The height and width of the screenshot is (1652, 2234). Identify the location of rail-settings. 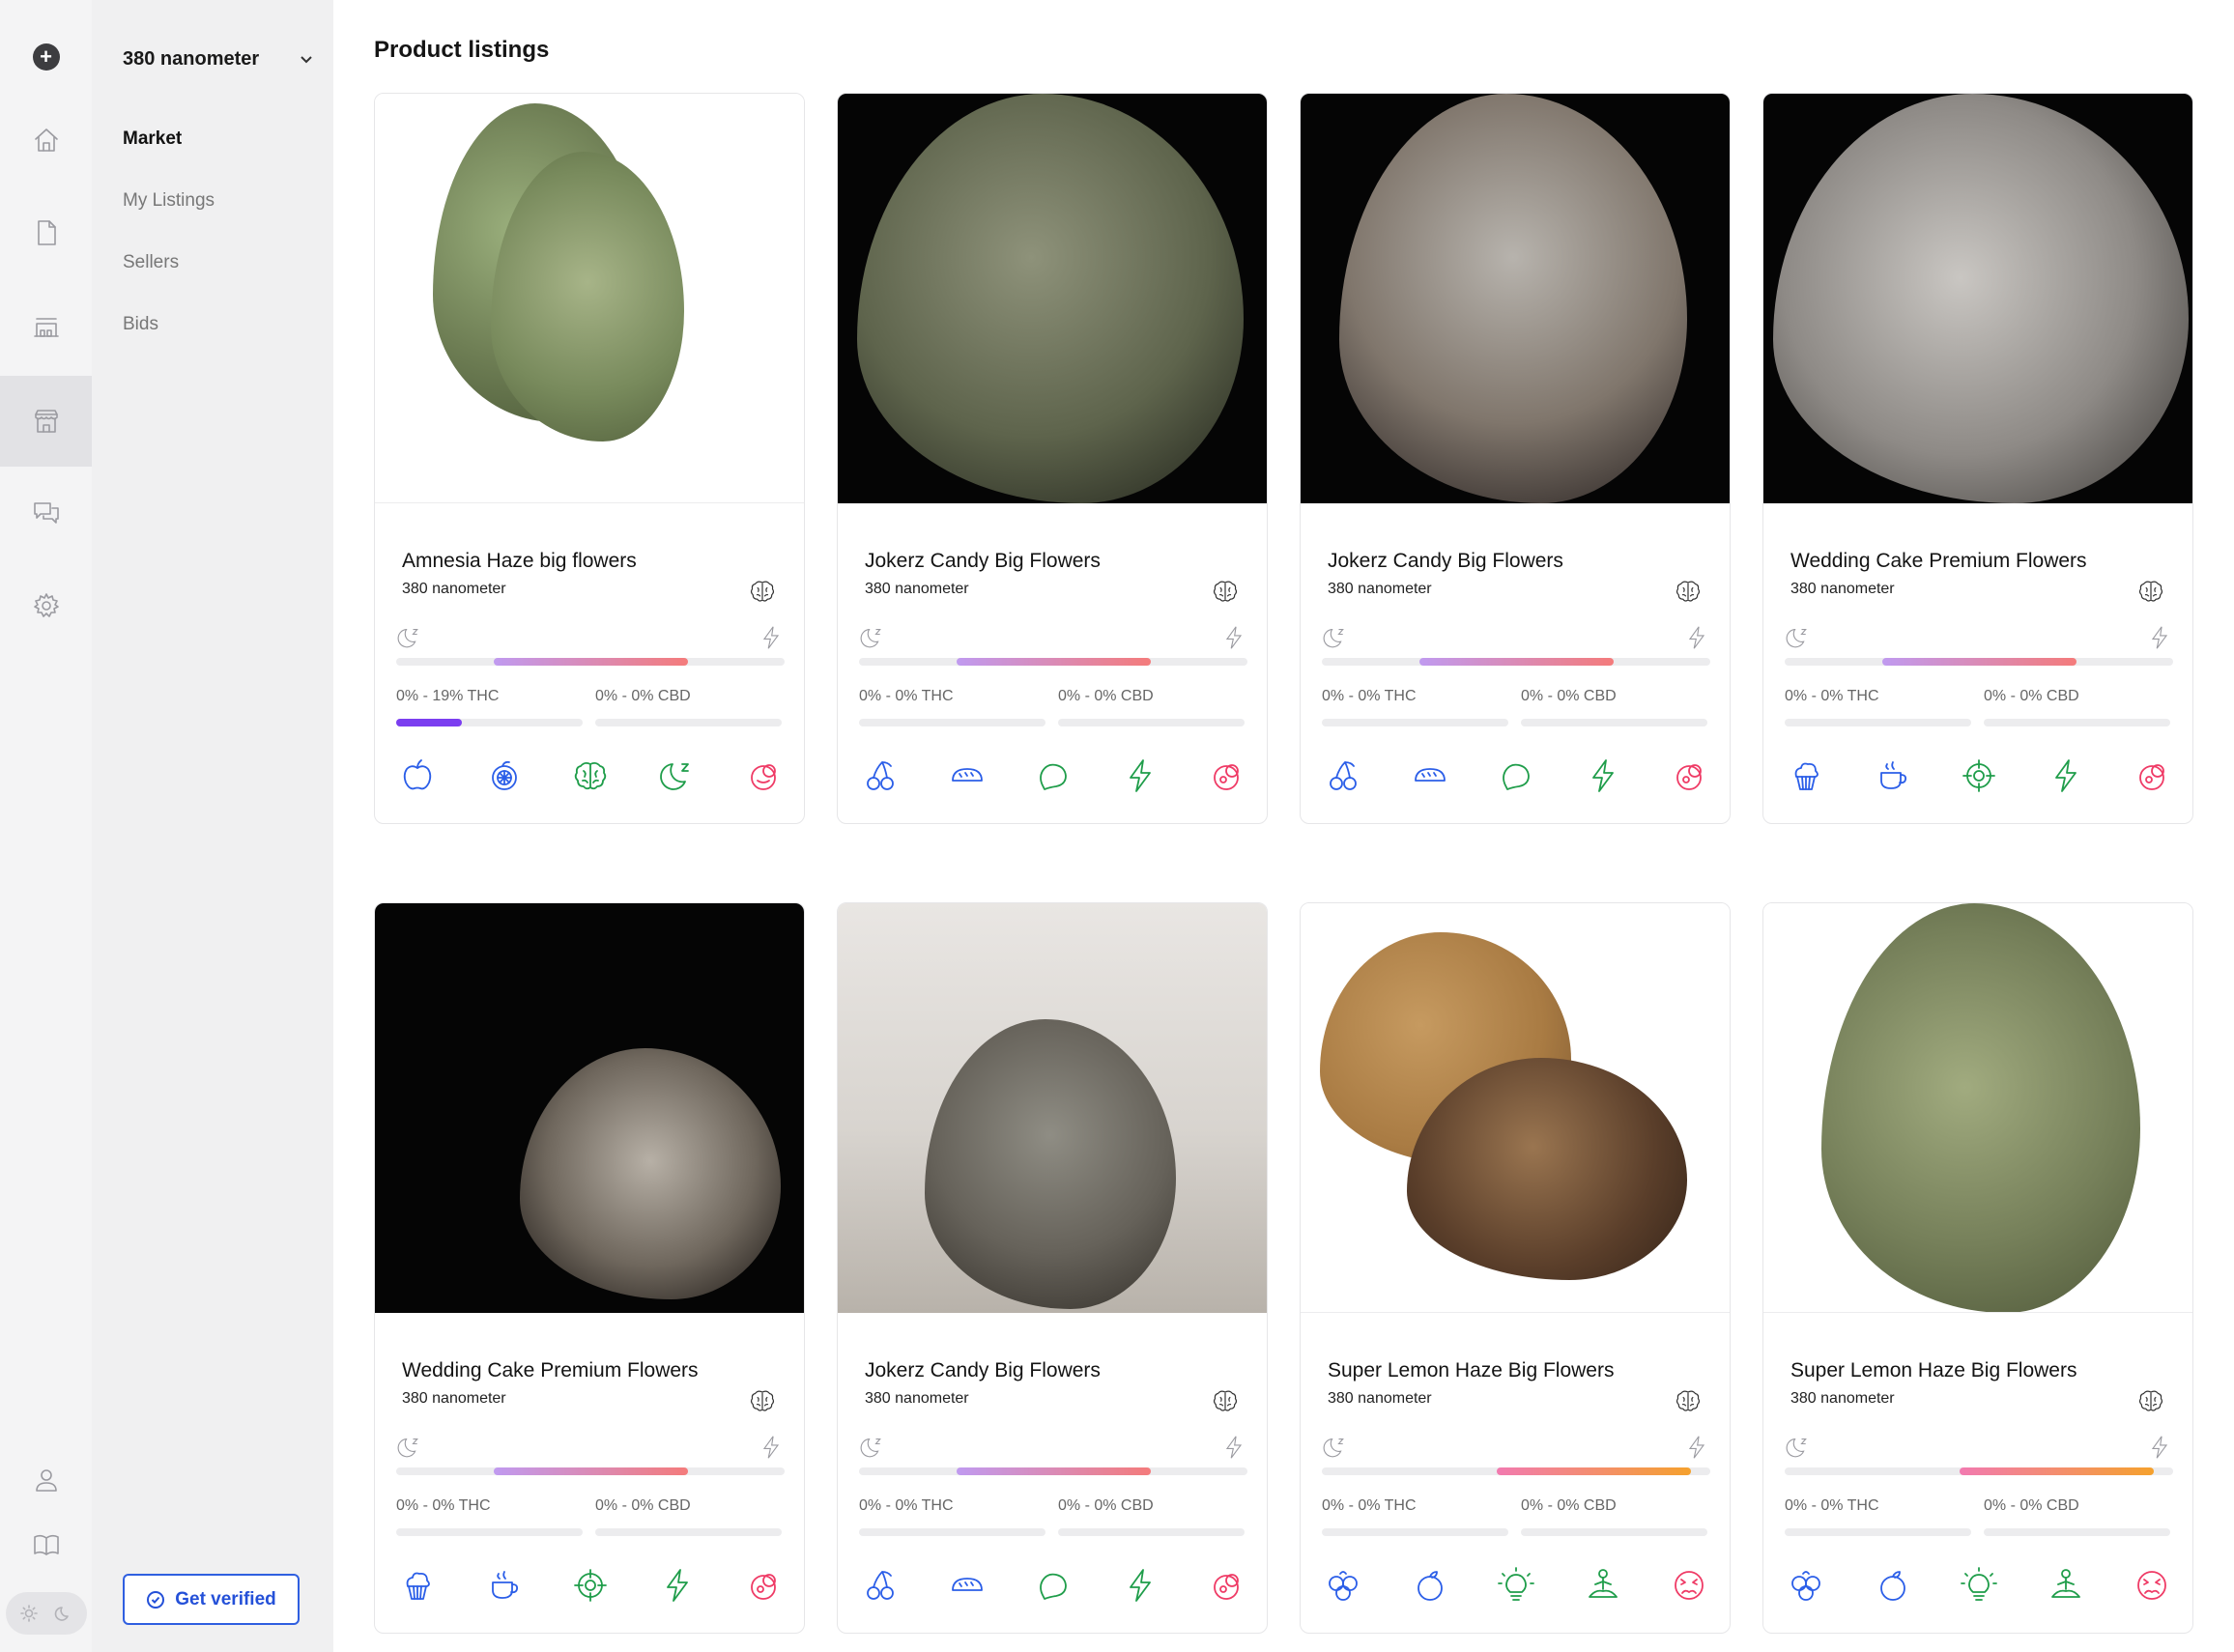
(46, 605).